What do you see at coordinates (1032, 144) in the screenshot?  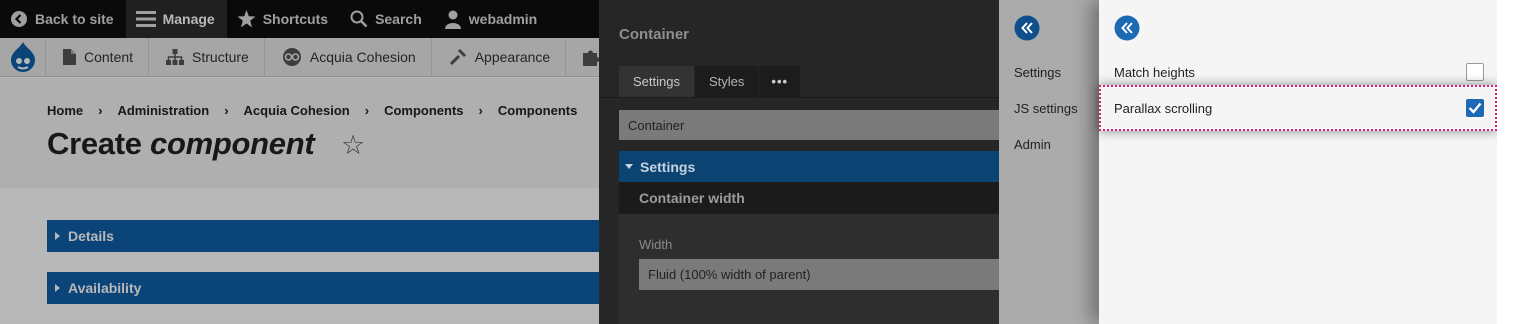 I see `sidenav-item-admin: Admin` at bounding box center [1032, 144].